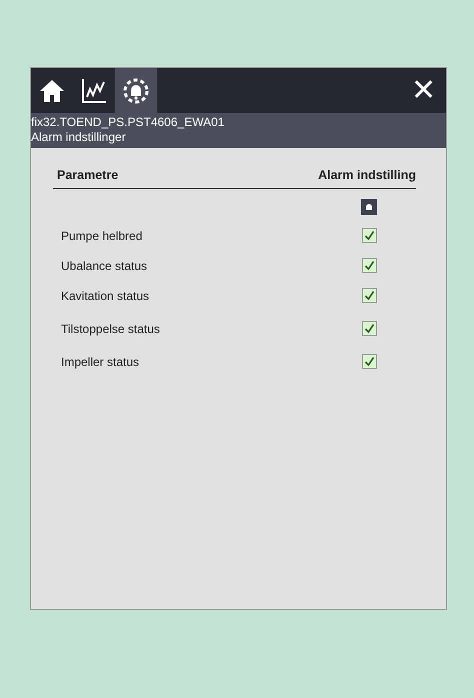 Image resolution: width=474 pixels, height=698 pixels. Describe the element at coordinates (52, 91) in the screenshot. I see `home-icon` at that location.